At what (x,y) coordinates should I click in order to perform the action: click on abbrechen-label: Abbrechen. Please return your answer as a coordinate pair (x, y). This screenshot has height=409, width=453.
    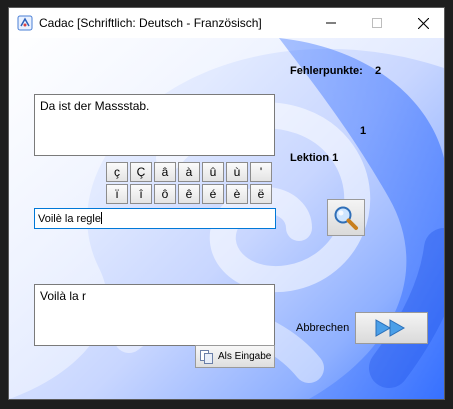
    Looking at the image, I should click on (323, 328).